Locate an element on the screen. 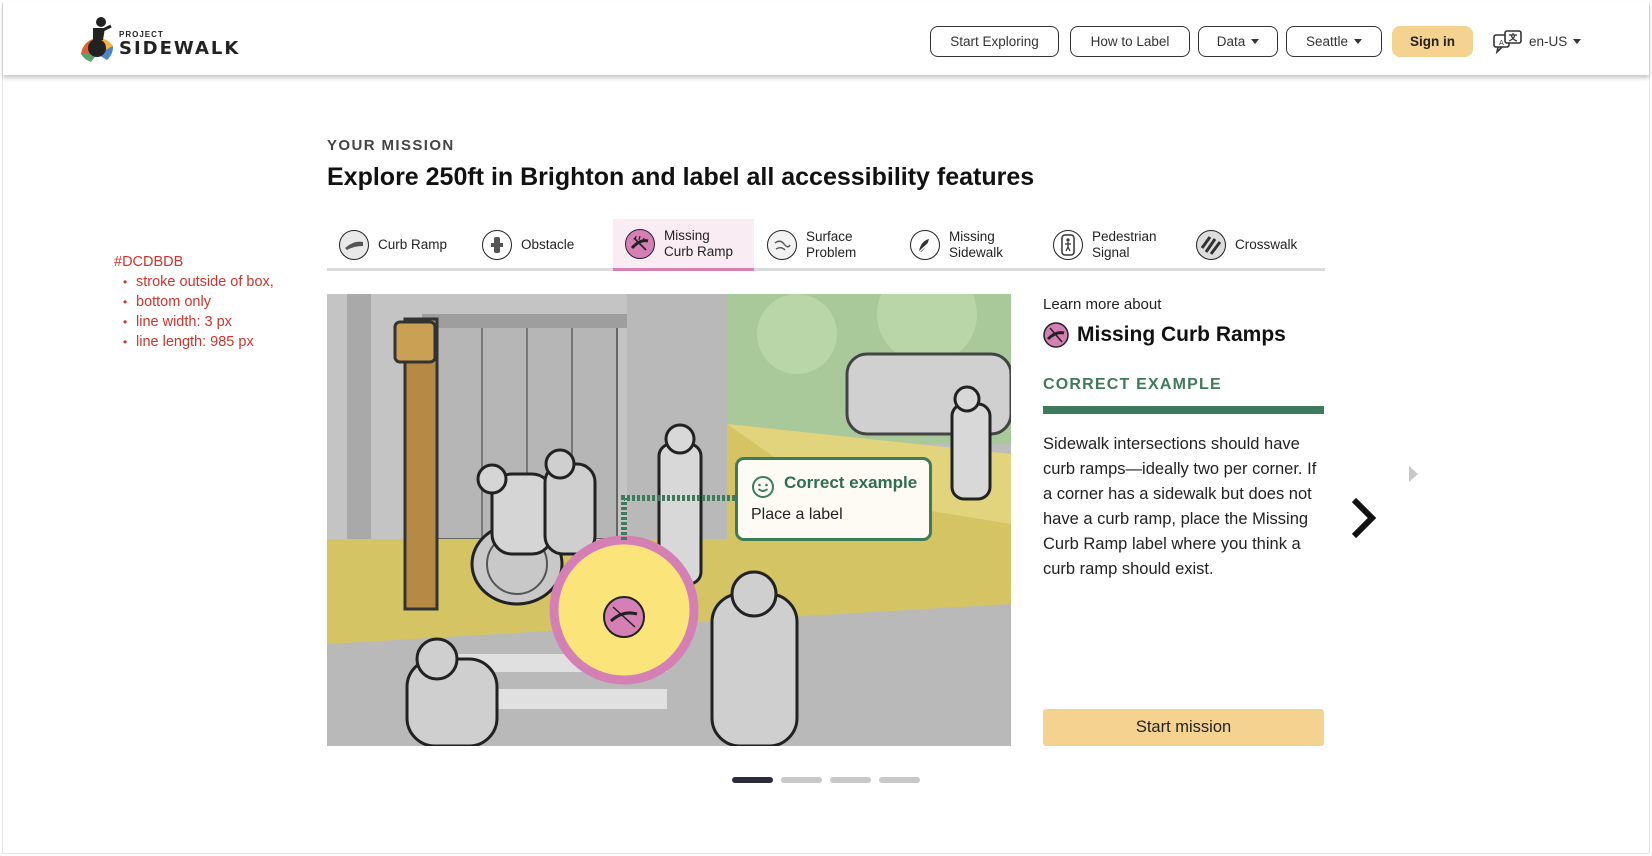 This screenshot has height=856, width=1652. sign-in-label: Sign in is located at coordinates (1432, 41).